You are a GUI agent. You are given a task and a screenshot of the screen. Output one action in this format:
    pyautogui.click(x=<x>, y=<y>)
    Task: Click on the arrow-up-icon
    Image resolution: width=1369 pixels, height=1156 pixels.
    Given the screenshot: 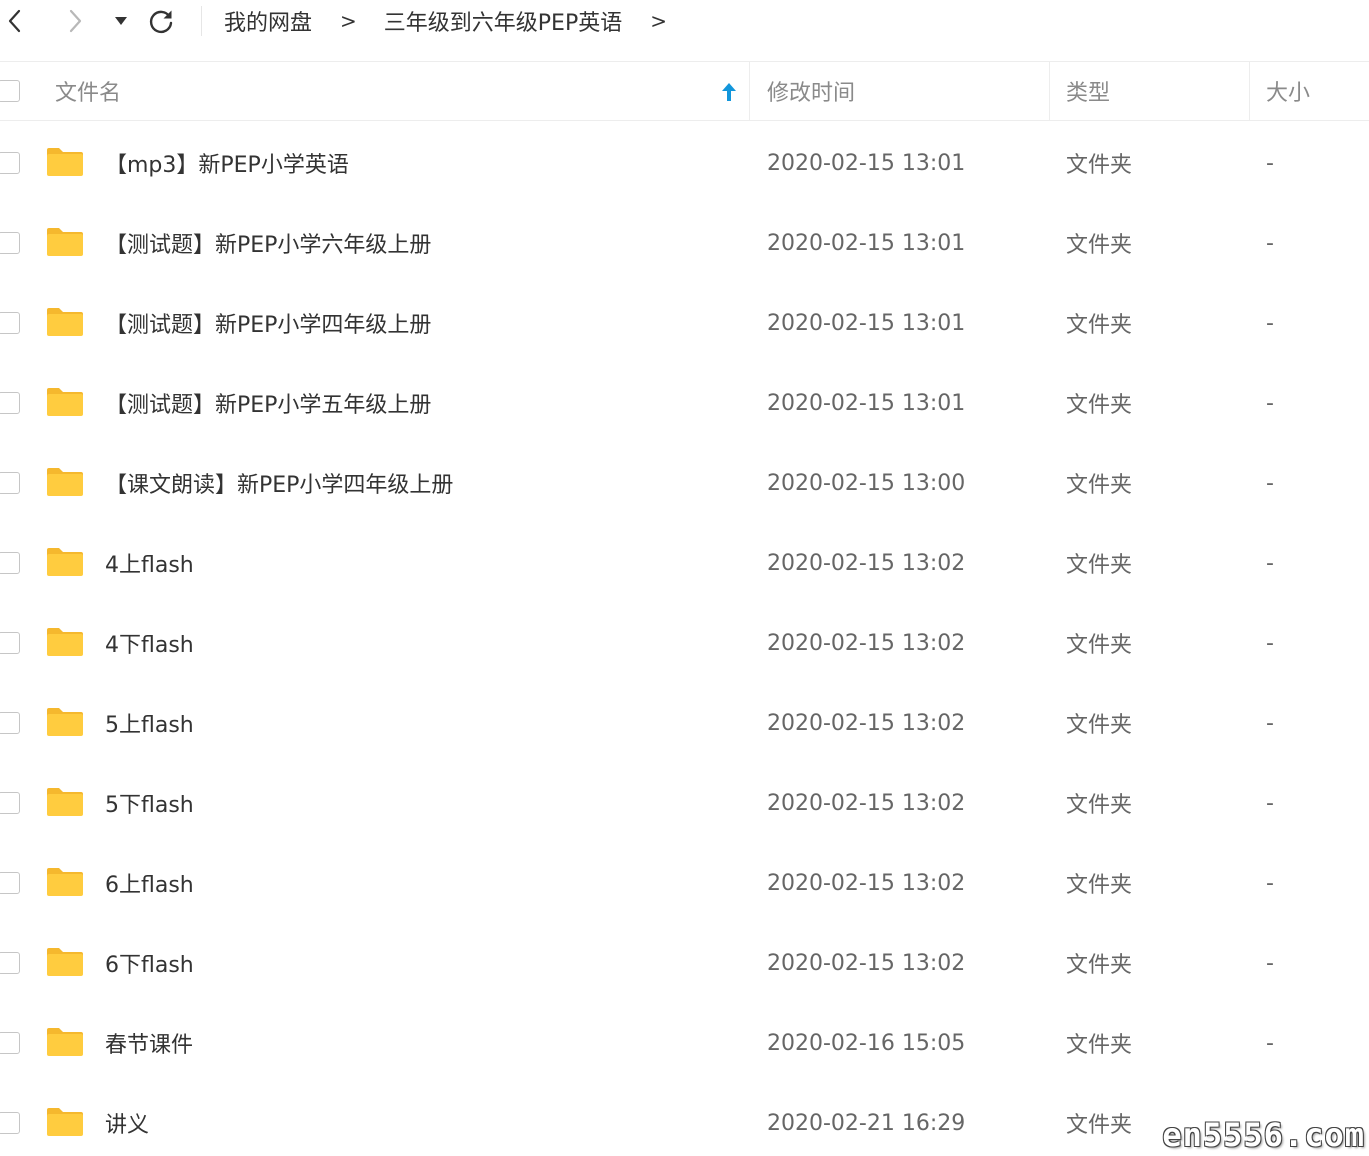 What is the action you would take?
    pyautogui.click(x=729, y=92)
    